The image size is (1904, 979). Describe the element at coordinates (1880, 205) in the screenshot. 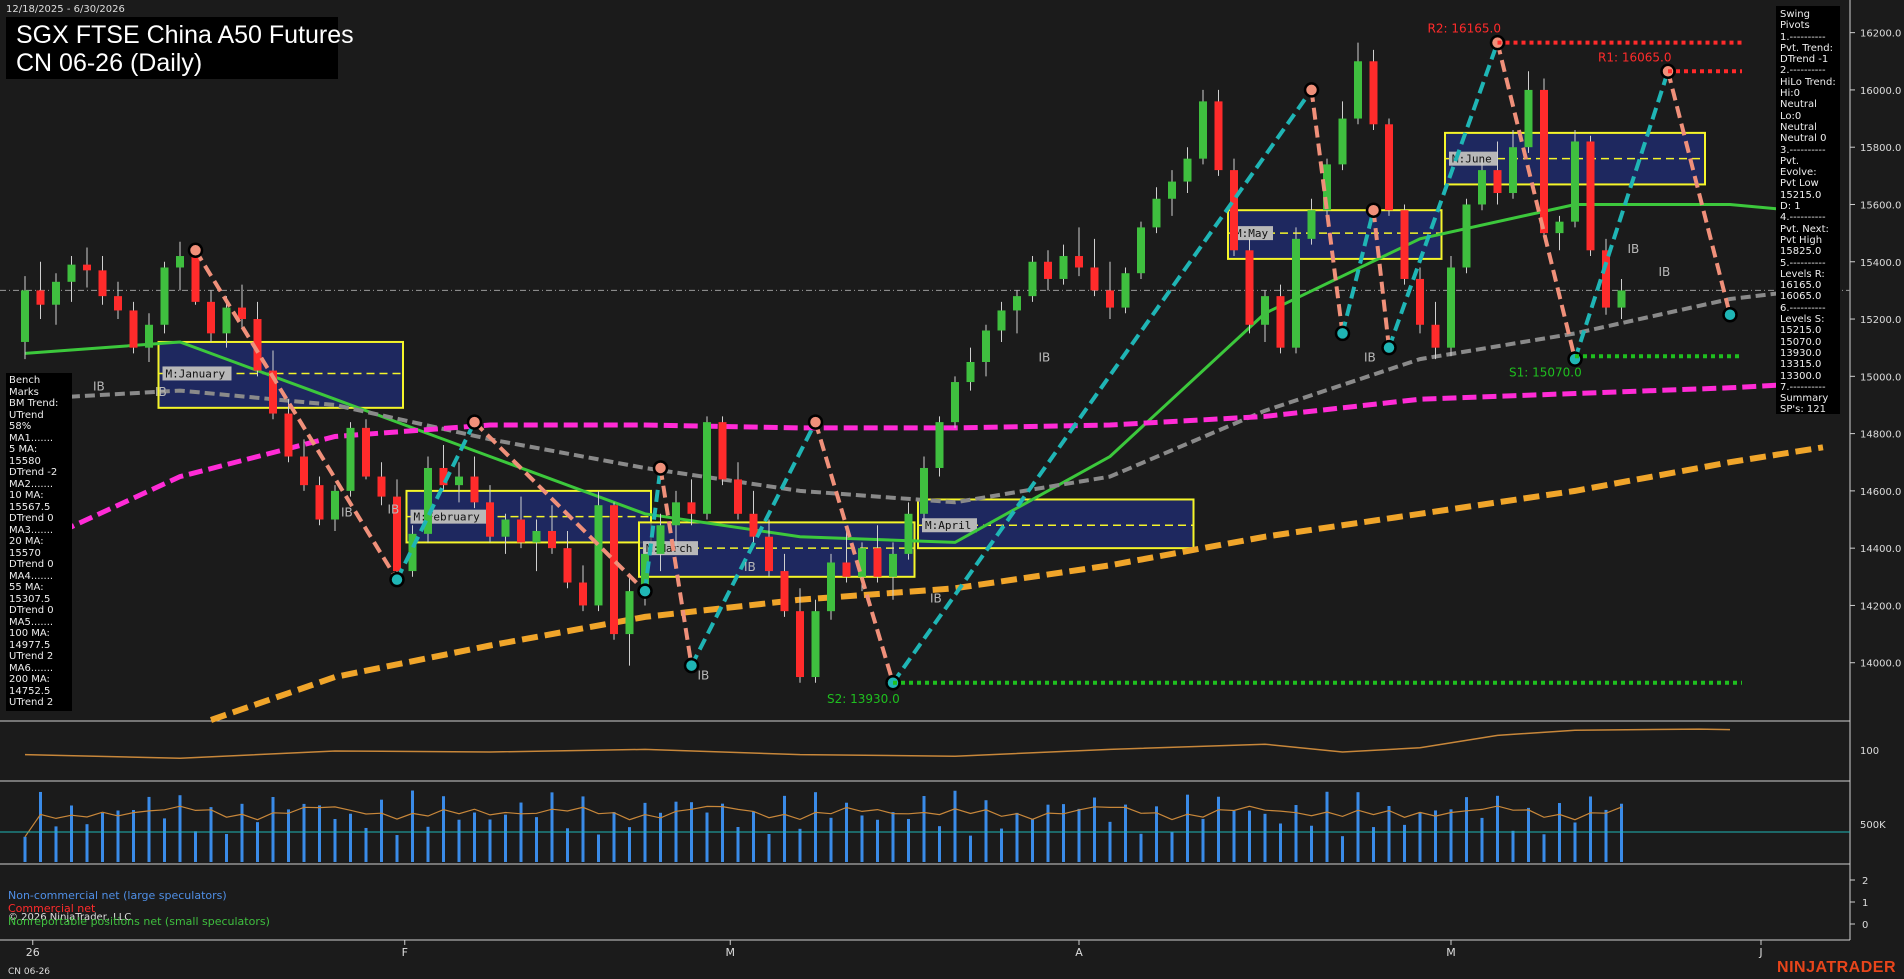

I see `price-tick-label: 15600.0` at that location.